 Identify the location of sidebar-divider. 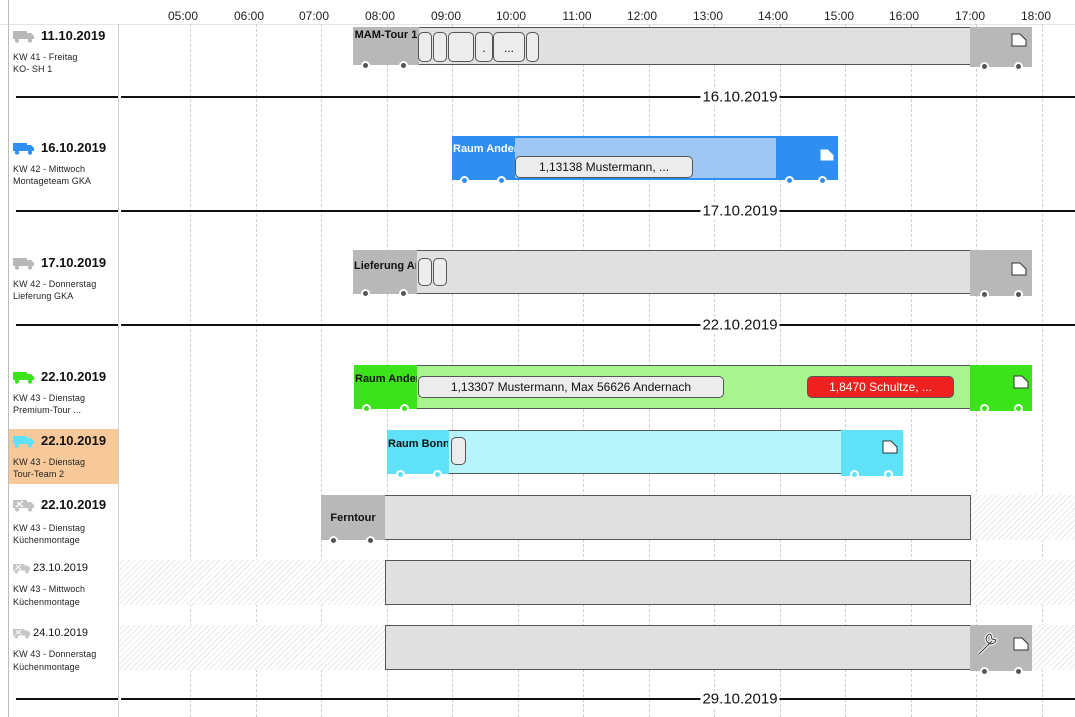
(118, 370).